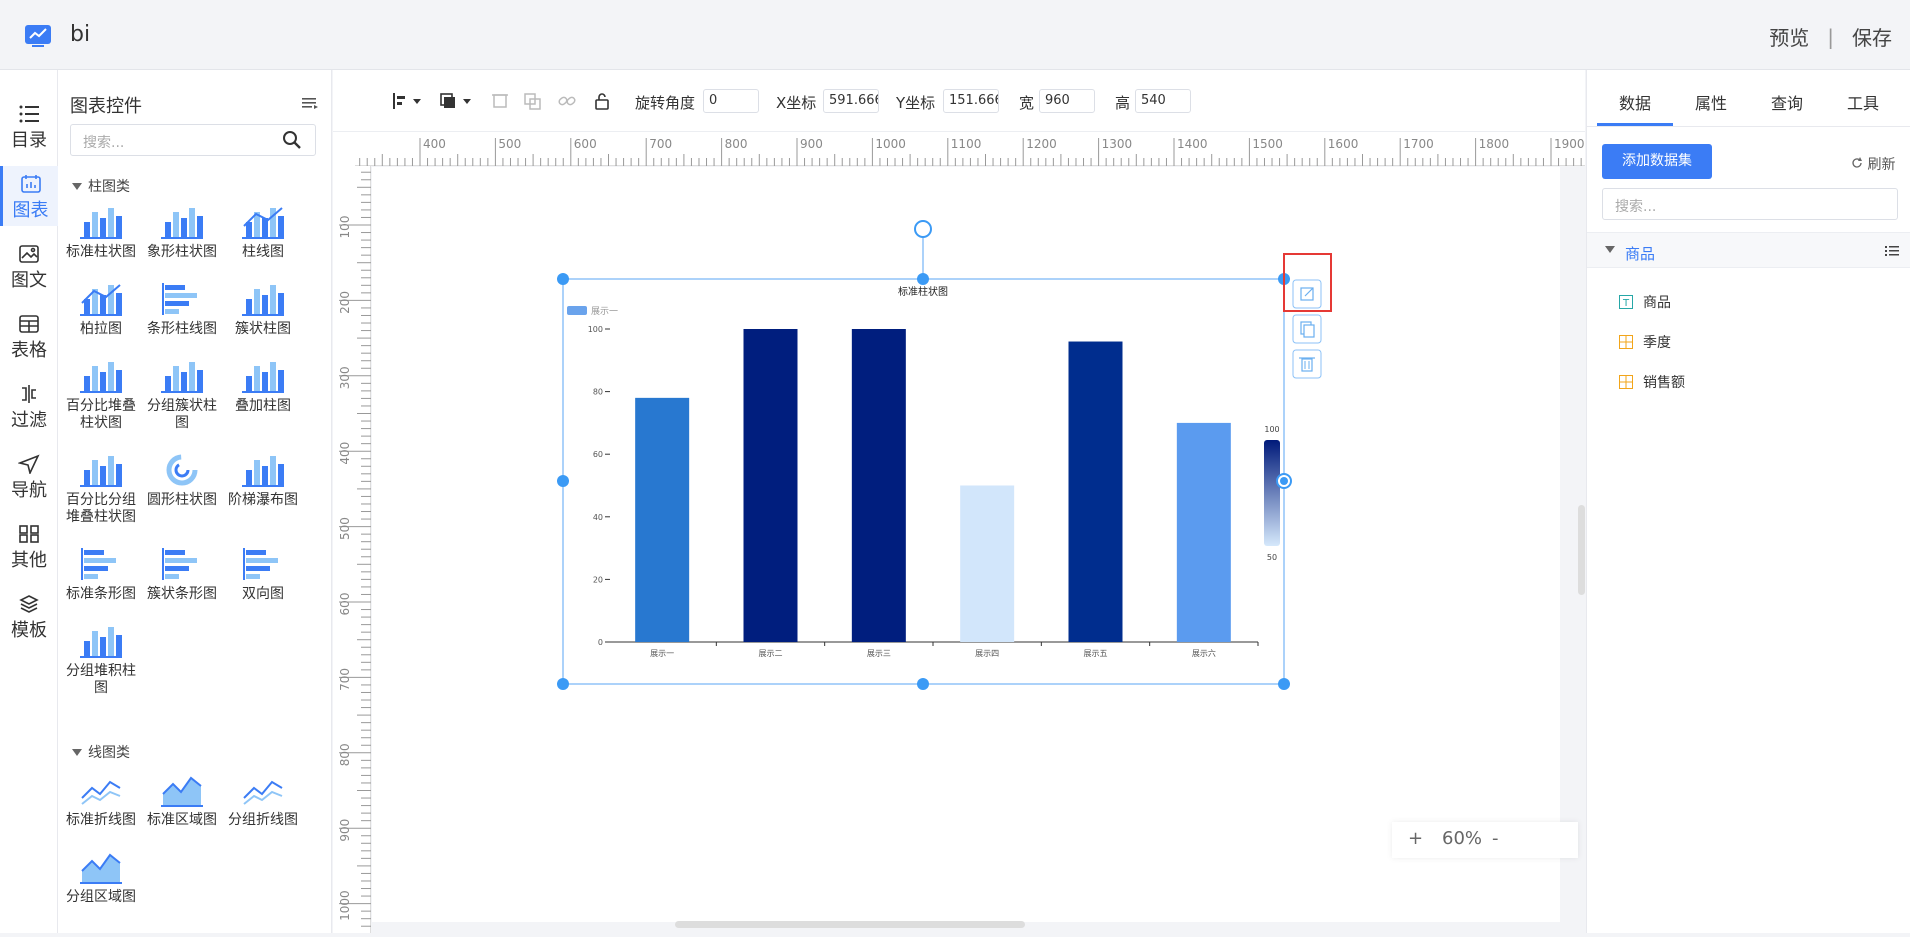 The width and height of the screenshot is (1910, 937). What do you see at coordinates (263, 309) in the screenshot?
I see `widget-item: 簇状柱图` at bounding box center [263, 309].